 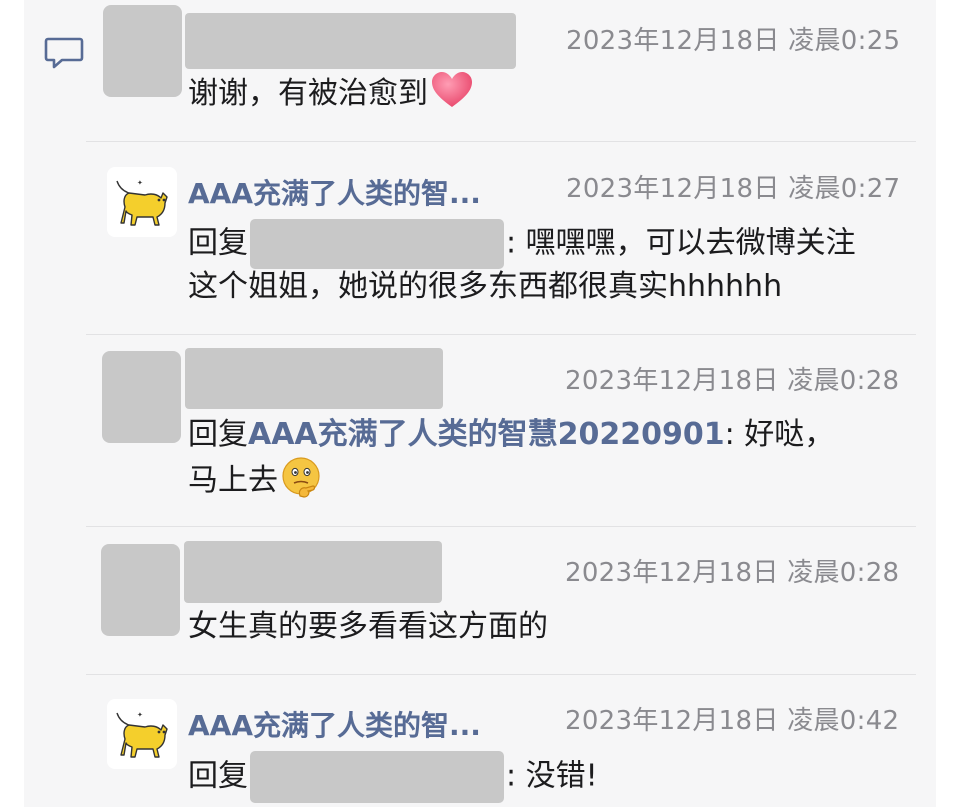 What do you see at coordinates (681, 243) in the screenshot?
I see `comment-text-content: : 嘿嘿嘿，可以去微博关注` at bounding box center [681, 243].